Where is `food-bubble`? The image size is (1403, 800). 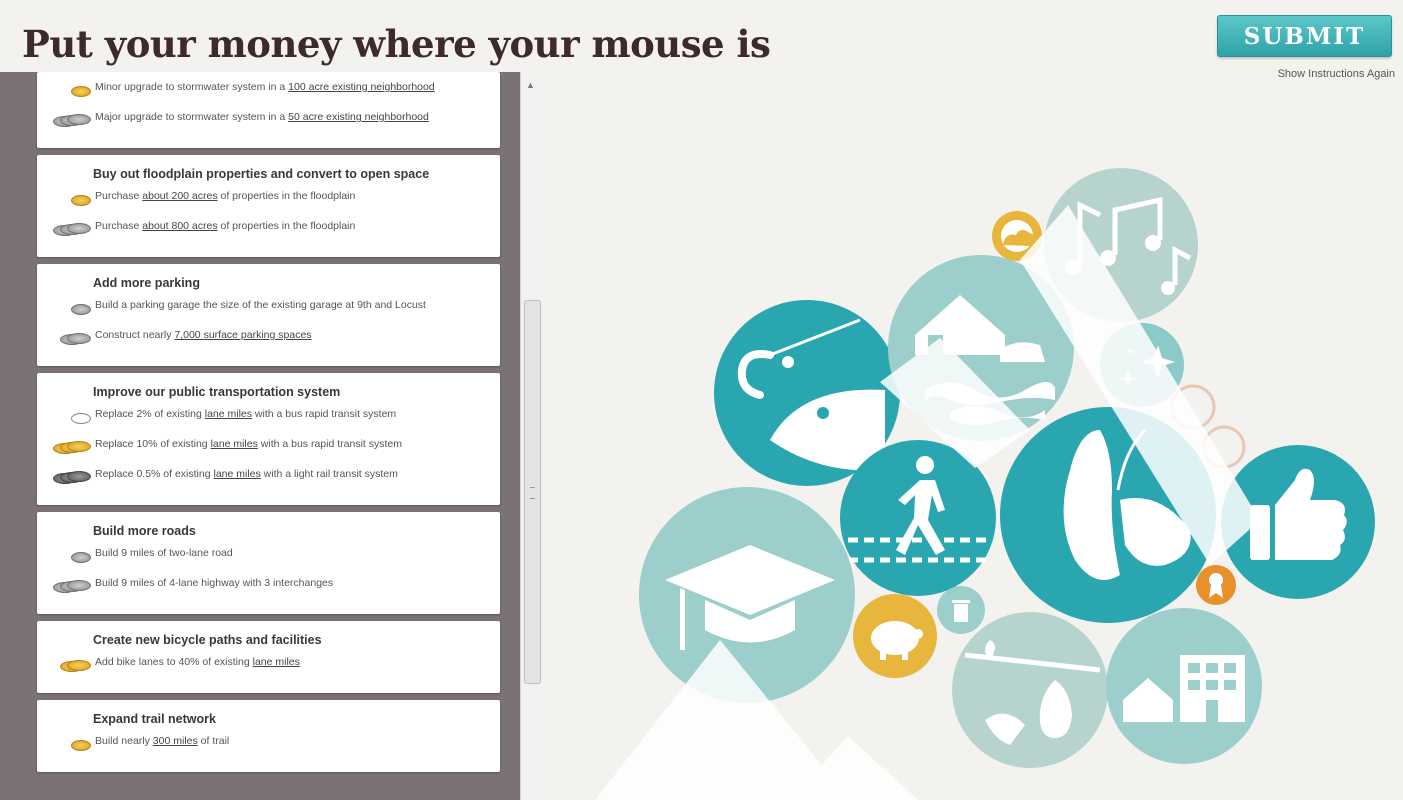 food-bubble is located at coordinates (1030, 690).